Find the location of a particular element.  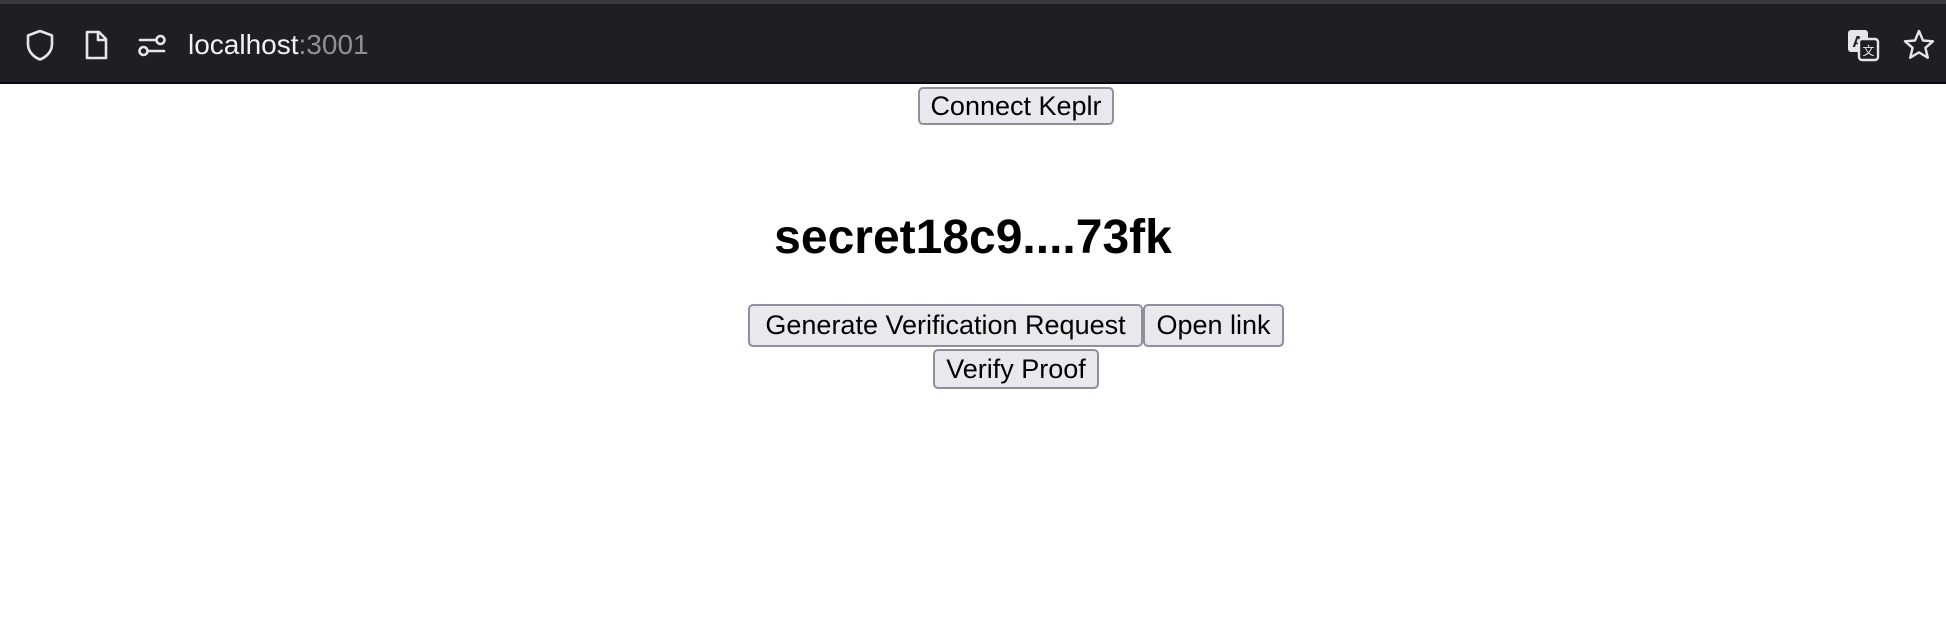

verify-proof-button: Verify Proof is located at coordinates (1016, 369).